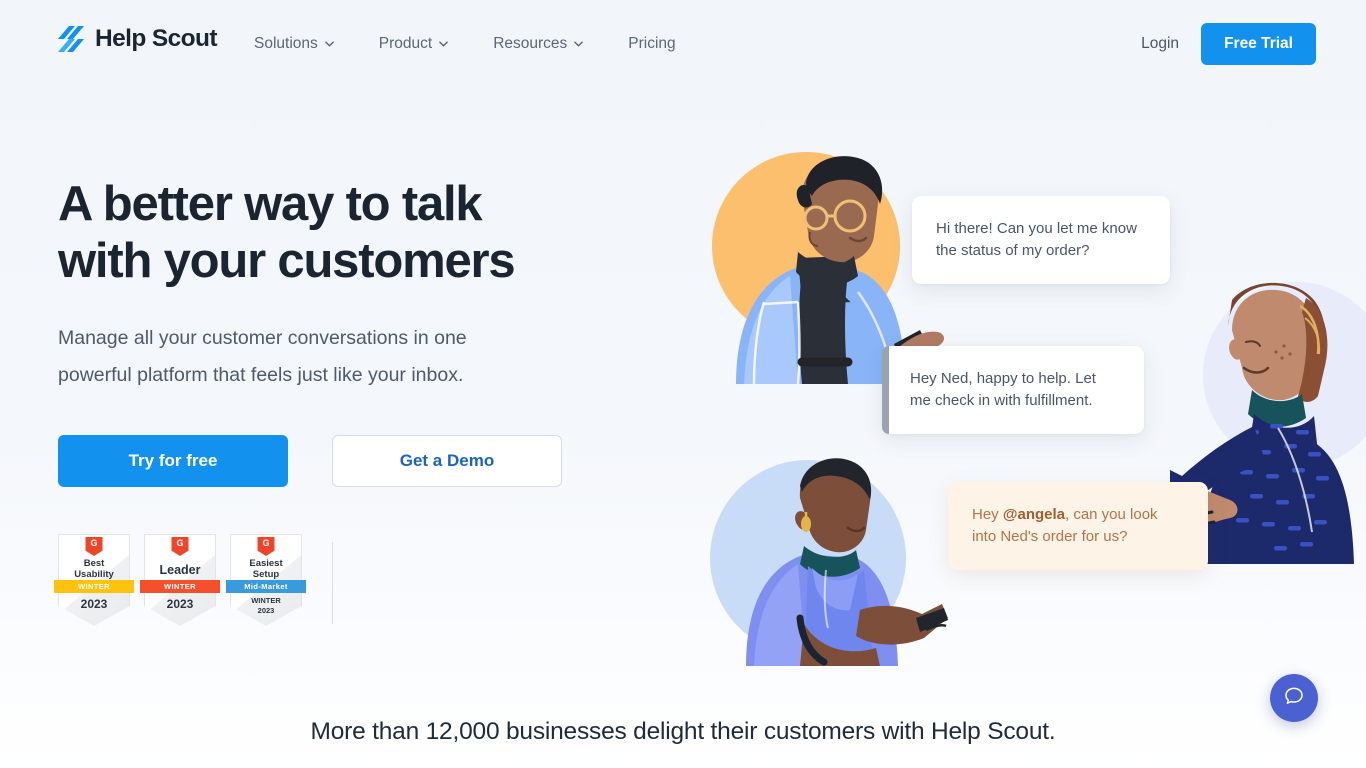 This screenshot has width=1366, height=768. I want to click on badge-title: Best Usability, so click(94, 569).